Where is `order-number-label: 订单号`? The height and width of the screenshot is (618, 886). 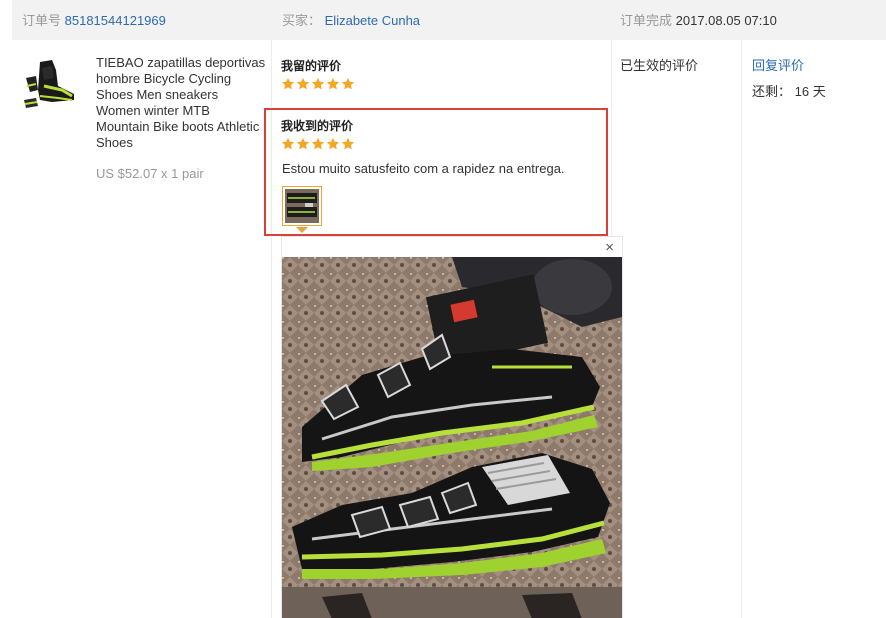 order-number-label: 订单号 is located at coordinates (42, 20).